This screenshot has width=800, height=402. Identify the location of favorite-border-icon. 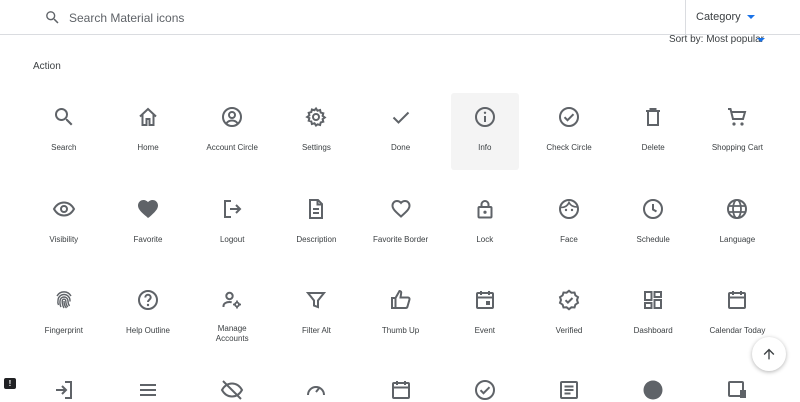
(401, 209).